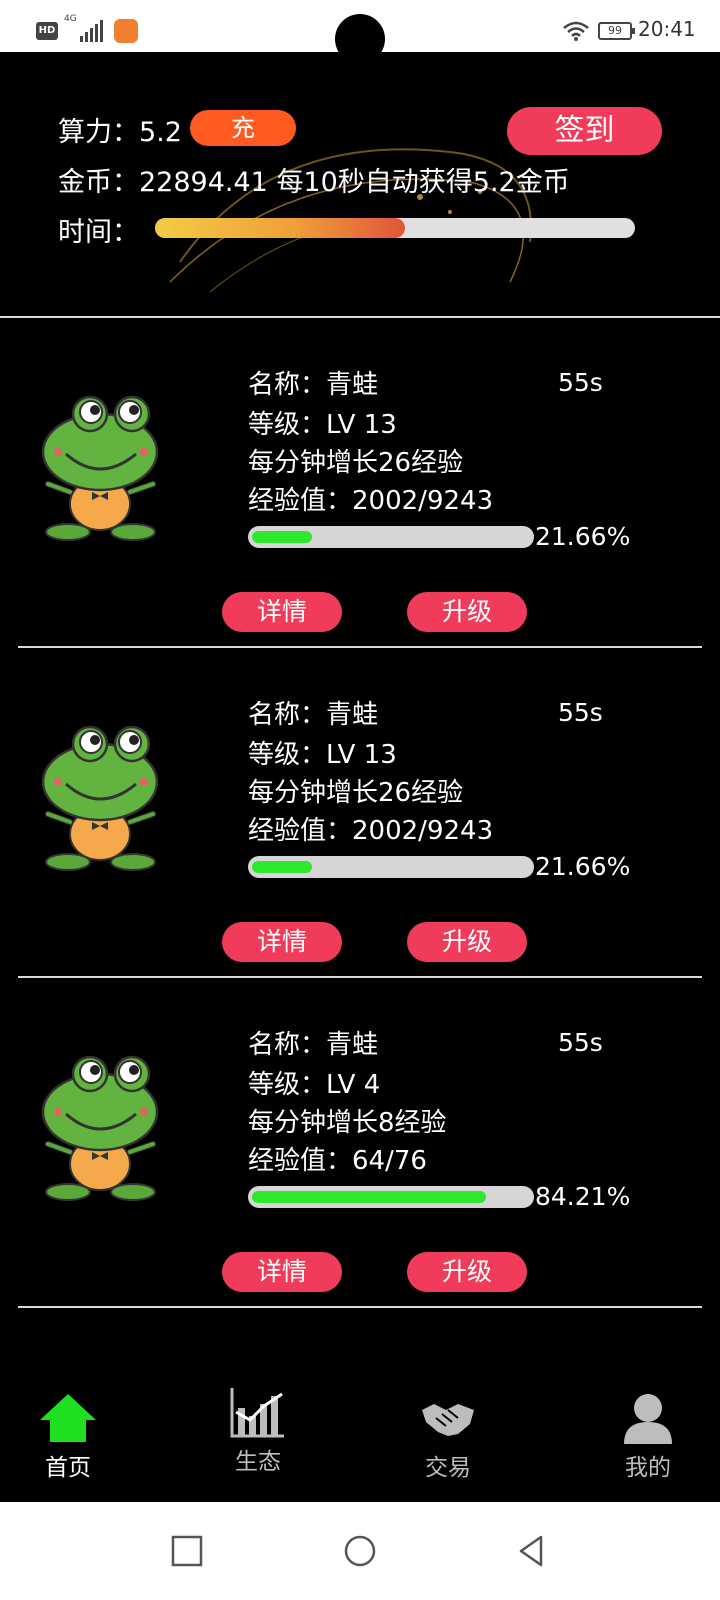 This screenshot has width=720, height=1600. What do you see at coordinates (360, 32) in the screenshot?
I see `status-bar: HD 4G 99 20:41` at bounding box center [360, 32].